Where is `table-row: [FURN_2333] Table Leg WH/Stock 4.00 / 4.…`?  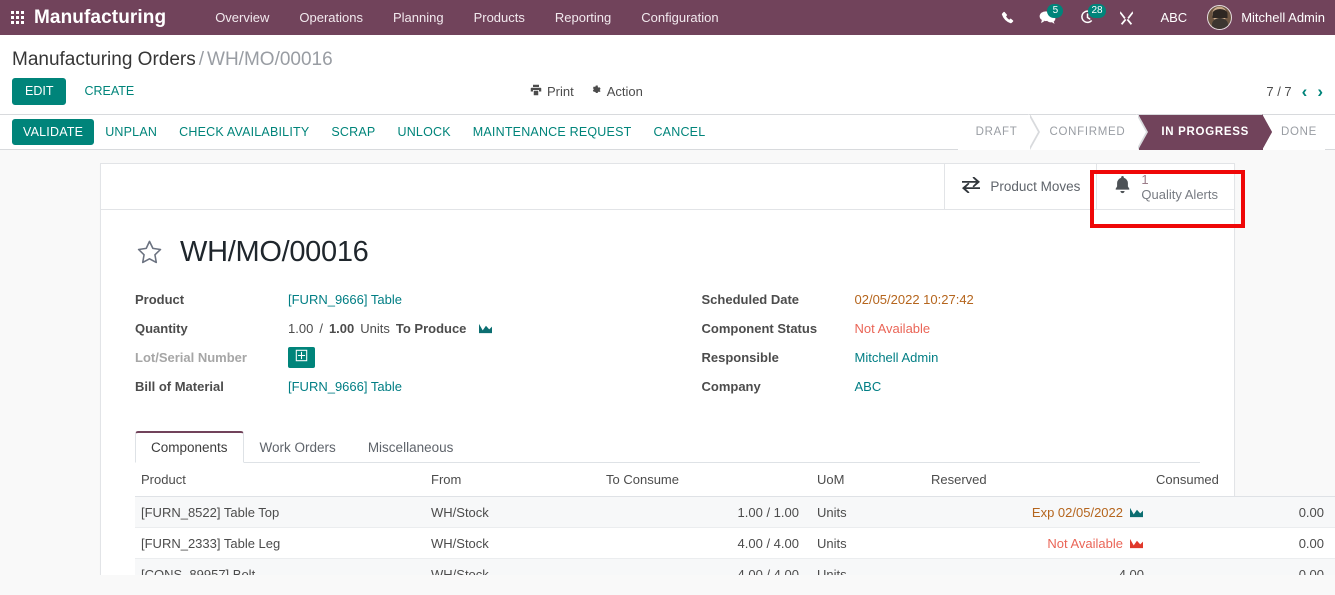 table-row: [FURN_2333] Table Leg WH/Stock 4.00 / 4.… is located at coordinates (735, 543).